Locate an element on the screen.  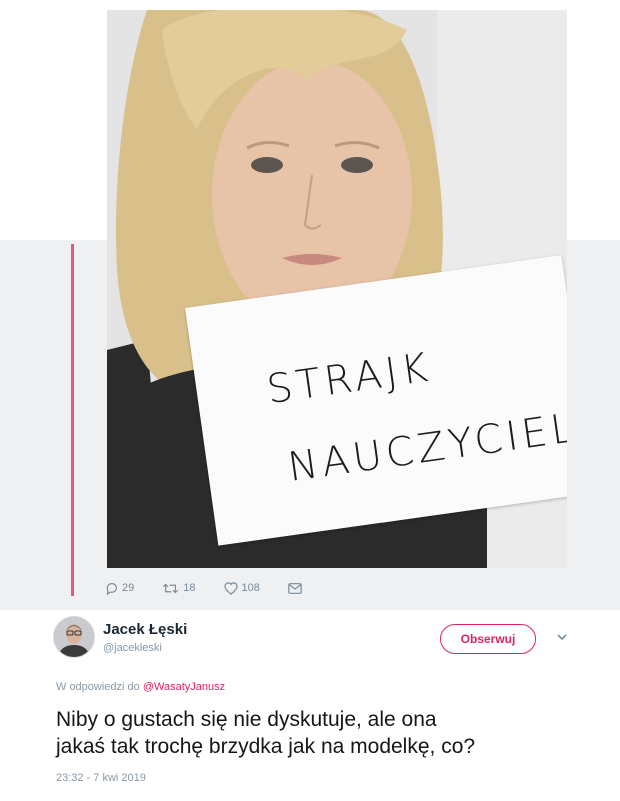
retweet-action: 18 is located at coordinates (179, 588).